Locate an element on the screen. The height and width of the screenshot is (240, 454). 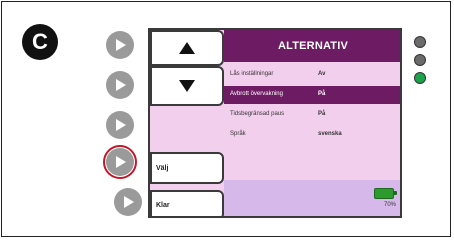
battery-icon is located at coordinates (384, 193).